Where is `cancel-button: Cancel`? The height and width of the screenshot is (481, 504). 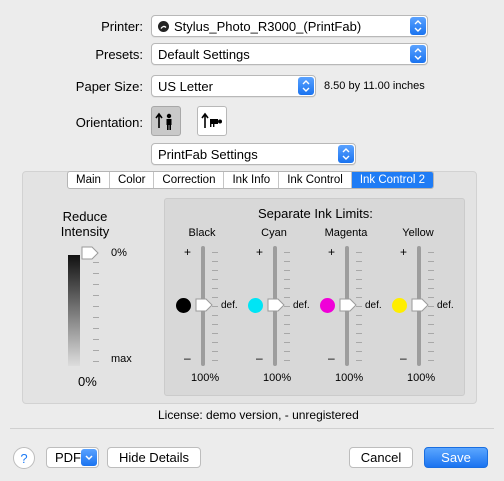
cancel-button: Cancel is located at coordinates (381, 457).